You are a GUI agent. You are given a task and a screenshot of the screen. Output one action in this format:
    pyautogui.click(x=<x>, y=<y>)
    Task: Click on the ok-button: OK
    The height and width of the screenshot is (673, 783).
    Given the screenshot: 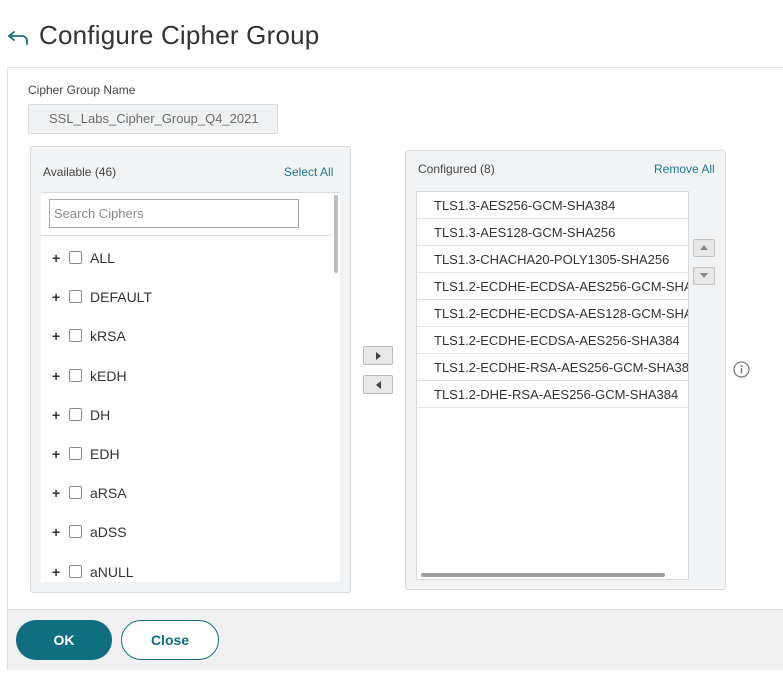 What is the action you would take?
    pyautogui.click(x=64, y=640)
    